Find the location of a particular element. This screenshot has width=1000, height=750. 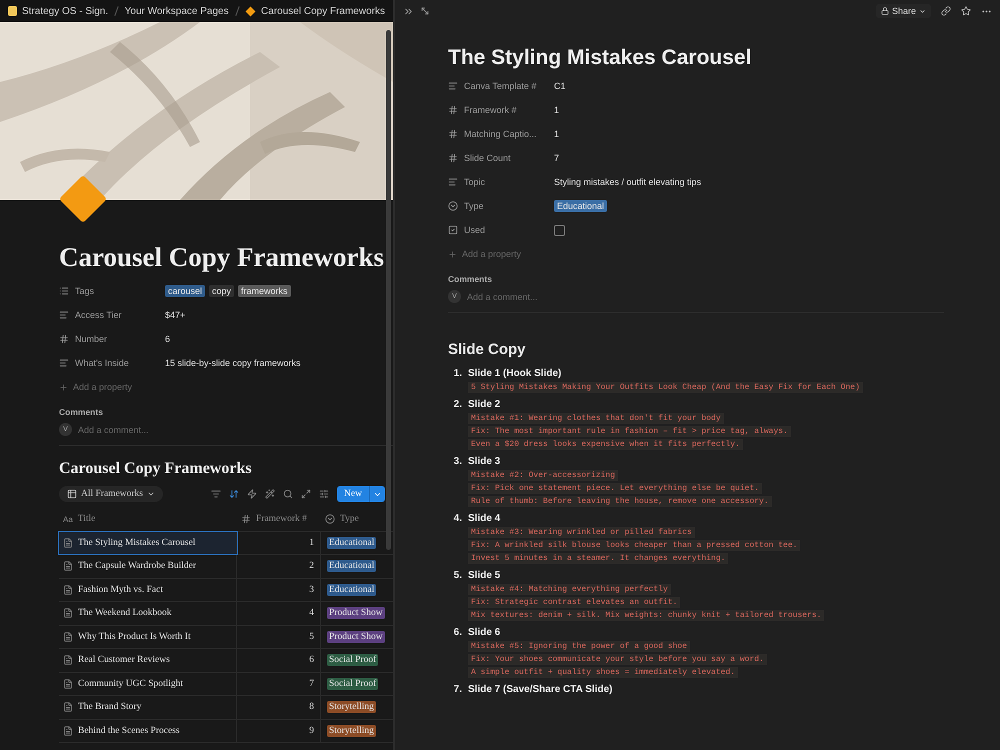

property-label: Used is located at coordinates (475, 230).